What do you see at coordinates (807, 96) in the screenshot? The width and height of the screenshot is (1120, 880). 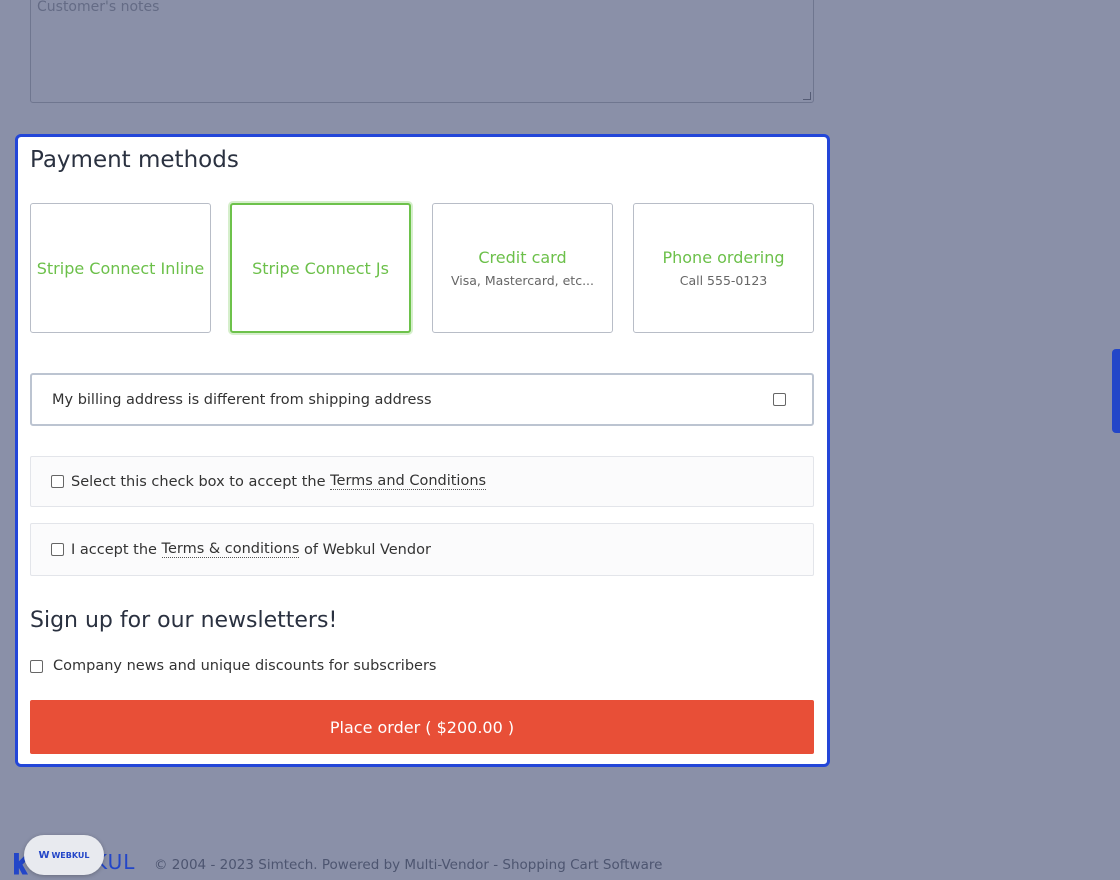 I see `resize-grip-icon` at bounding box center [807, 96].